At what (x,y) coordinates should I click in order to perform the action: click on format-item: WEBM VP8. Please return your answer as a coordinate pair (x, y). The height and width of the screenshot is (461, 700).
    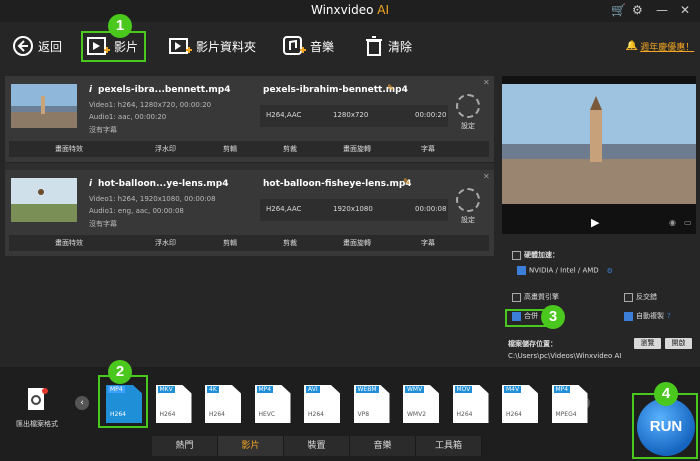
    Looking at the image, I should click on (371, 404).